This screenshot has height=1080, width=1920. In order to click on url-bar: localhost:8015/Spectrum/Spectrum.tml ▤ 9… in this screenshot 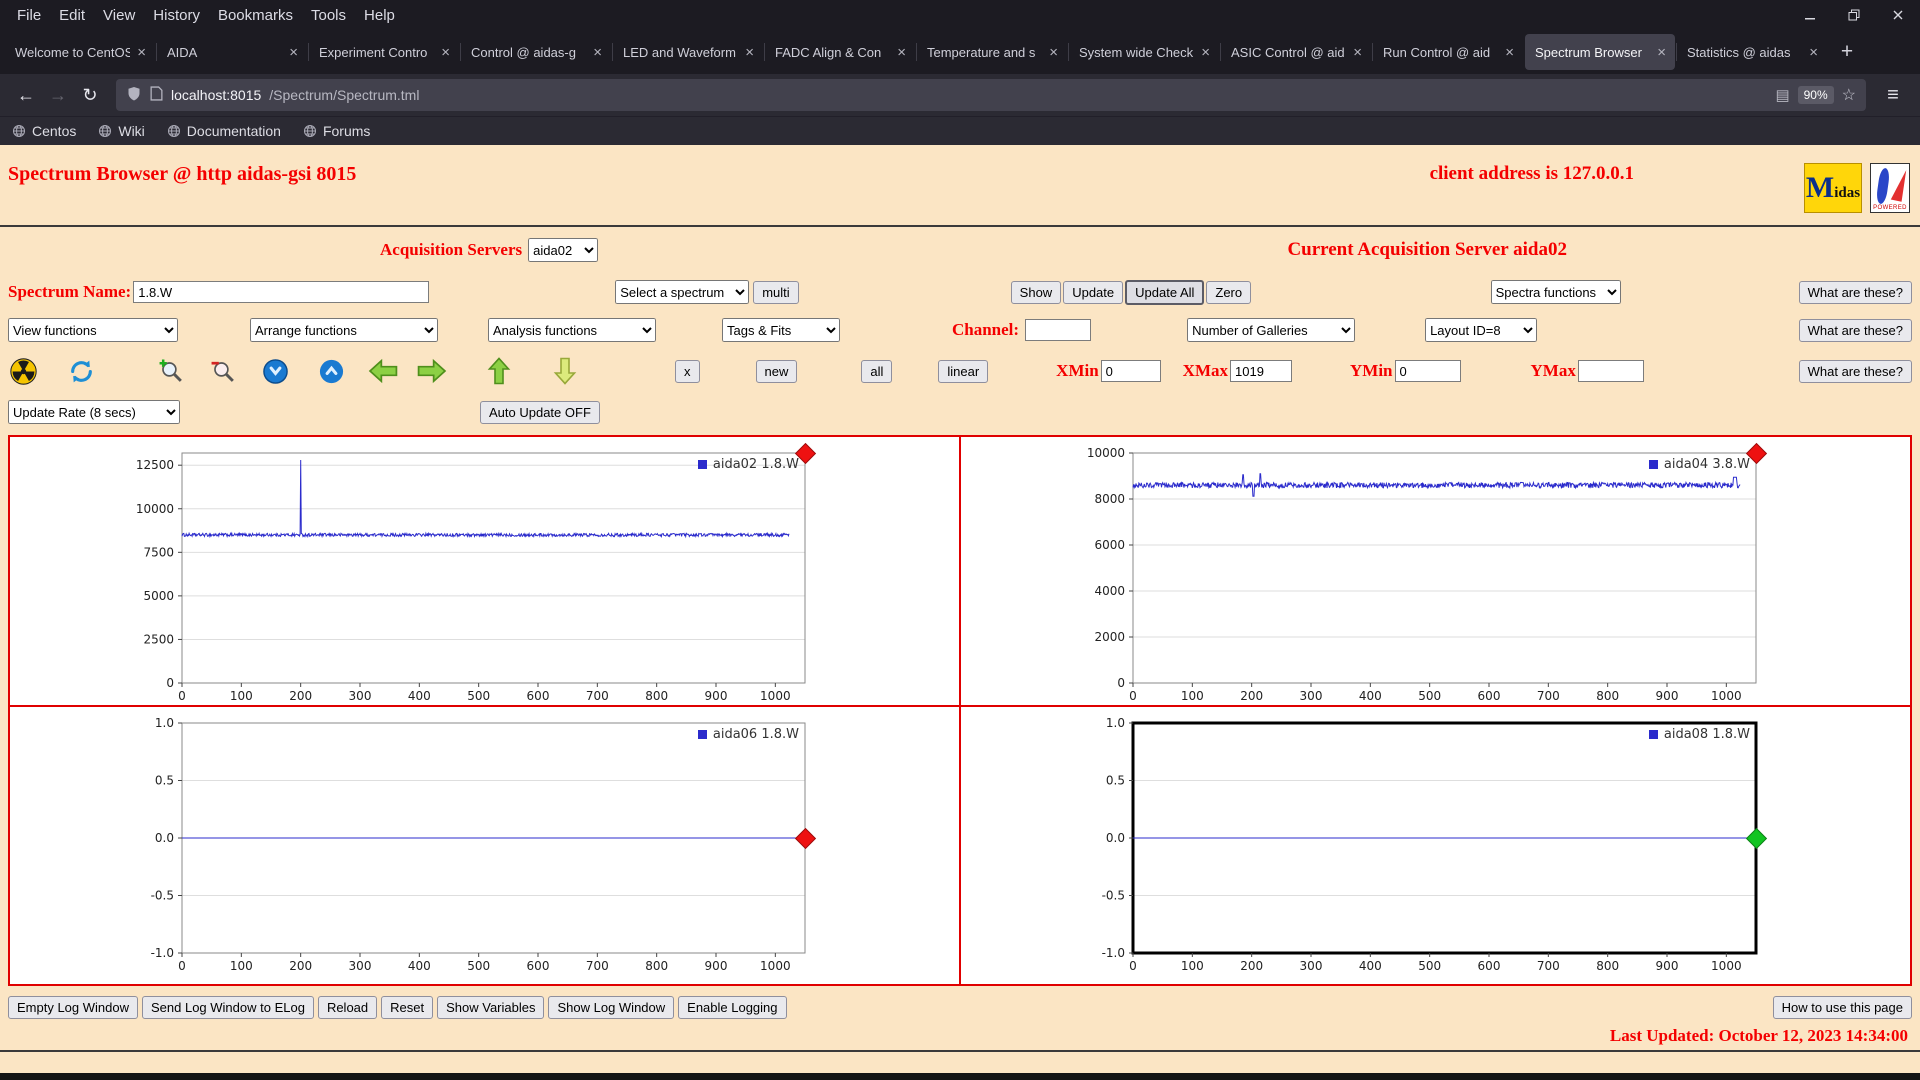, I will do `click(991, 95)`.